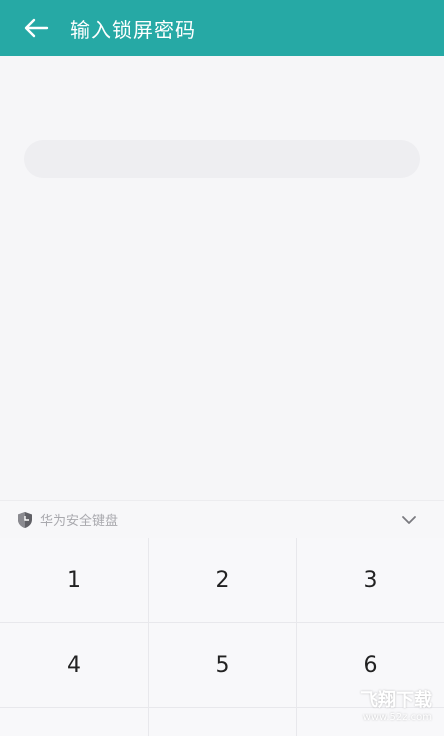 This screenshot has height=736, width=444. What do you see at coordinates (36, 28) in the screenshot?
I see `back-arrow-icon` at bounding box center [36, 28].